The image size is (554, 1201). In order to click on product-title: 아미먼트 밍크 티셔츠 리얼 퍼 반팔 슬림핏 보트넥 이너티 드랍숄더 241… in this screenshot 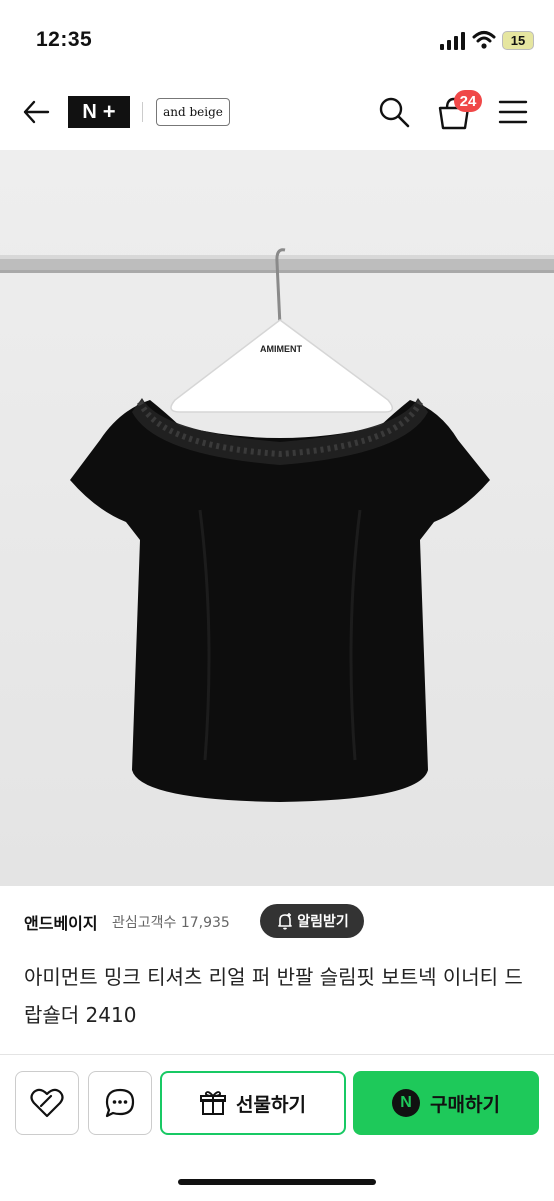, I will do `click(273, 996)`.